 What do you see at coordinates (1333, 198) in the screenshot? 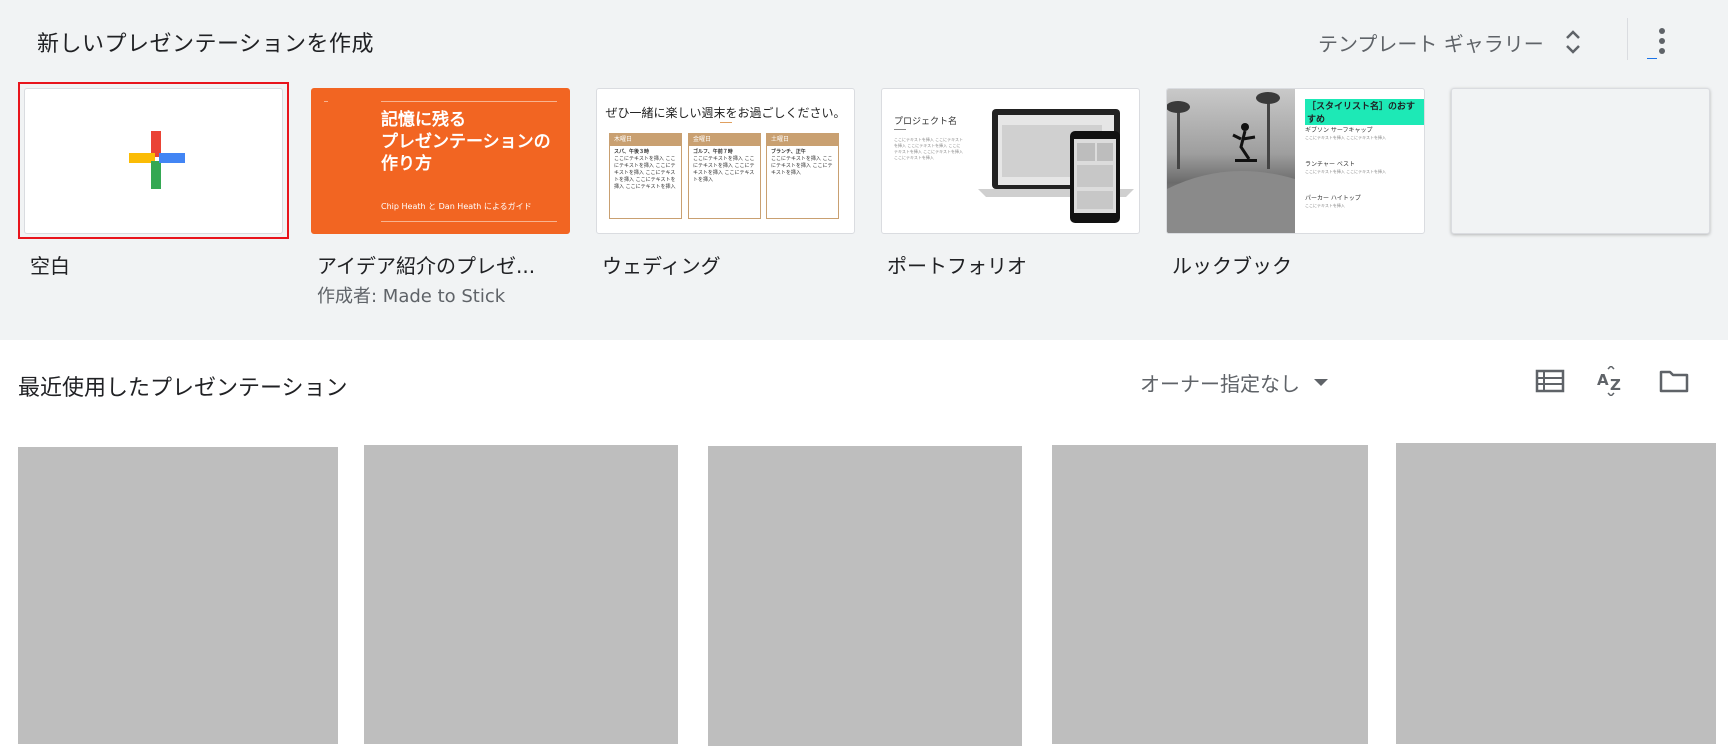
I see `item-title: パーカー ハイトップ` at bounding box center [1333, 198].